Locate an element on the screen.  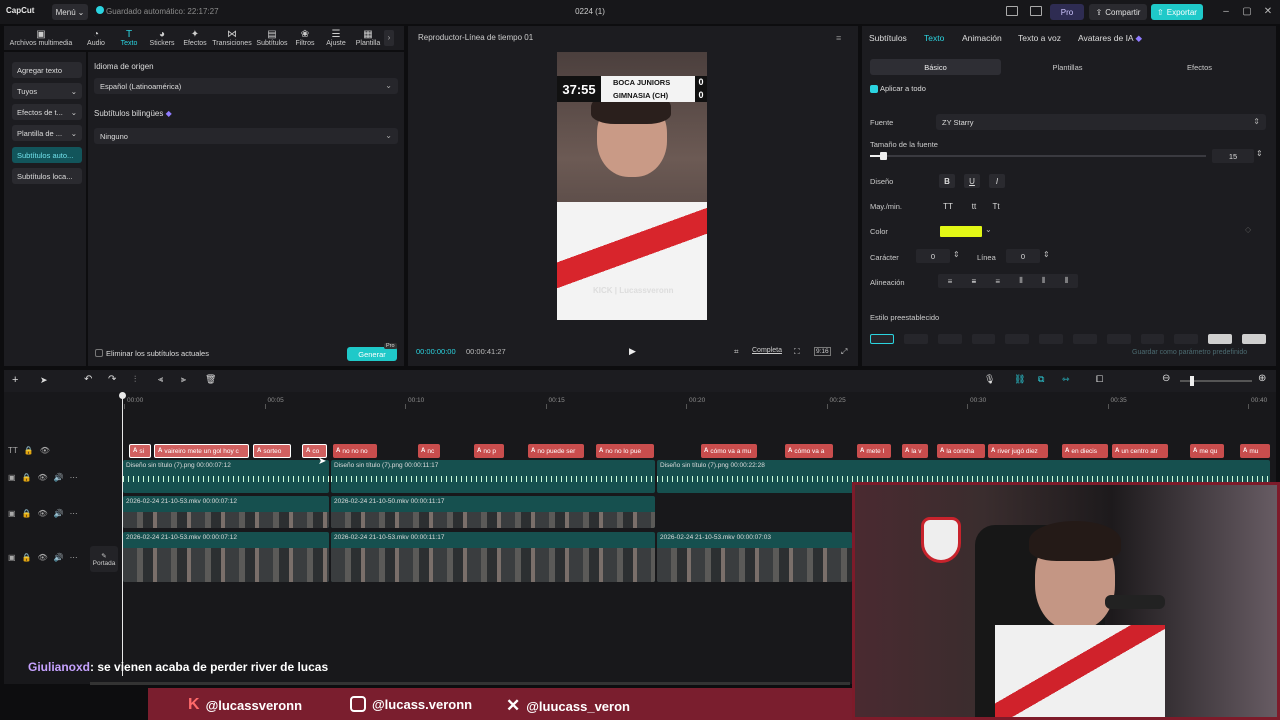
playhead is located at coordinates (122, 535).